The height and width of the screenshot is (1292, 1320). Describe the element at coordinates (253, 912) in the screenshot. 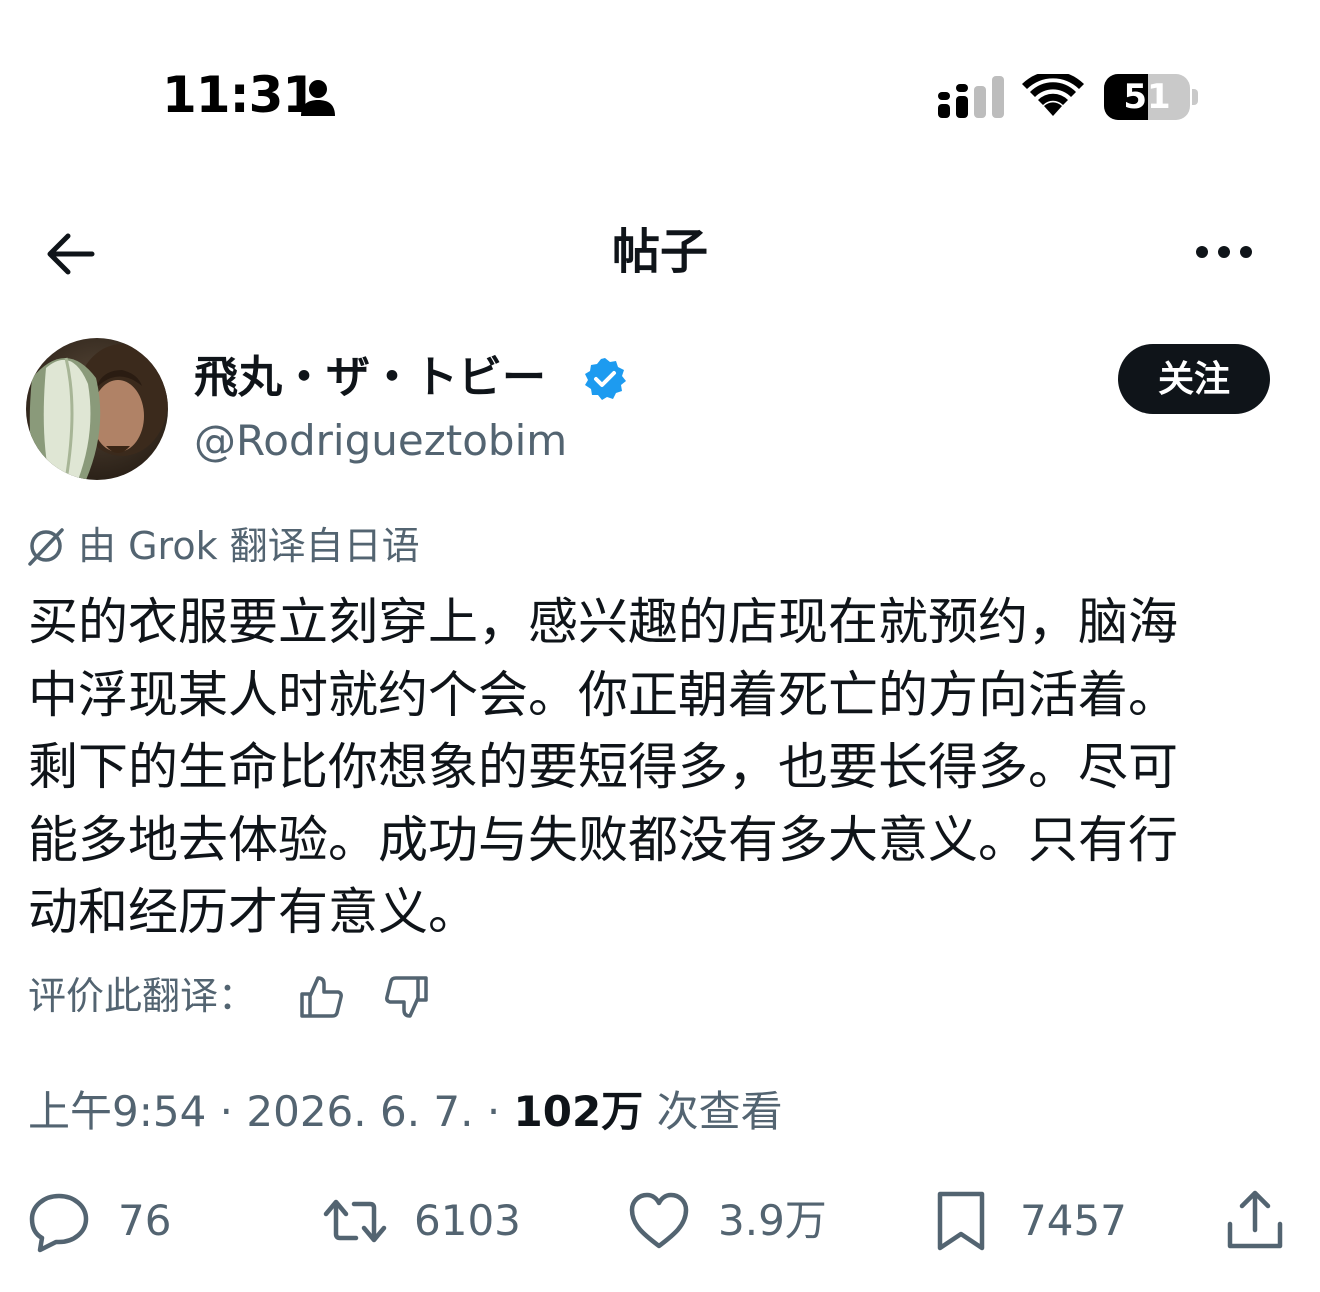

I see `post-text-line: 动和经历才有意义。` at that location.